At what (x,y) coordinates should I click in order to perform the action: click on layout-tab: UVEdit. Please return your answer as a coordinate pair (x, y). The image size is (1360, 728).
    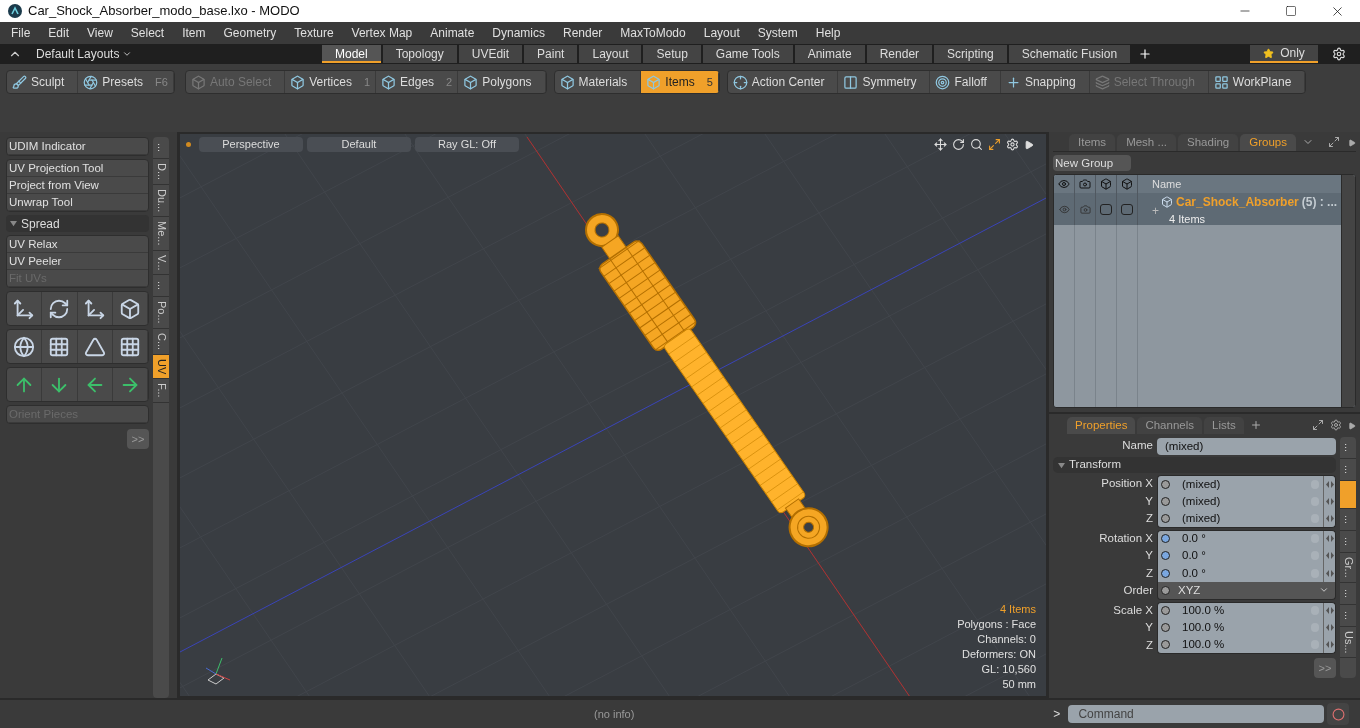
    Looking at the image, I should click on (490, 54).